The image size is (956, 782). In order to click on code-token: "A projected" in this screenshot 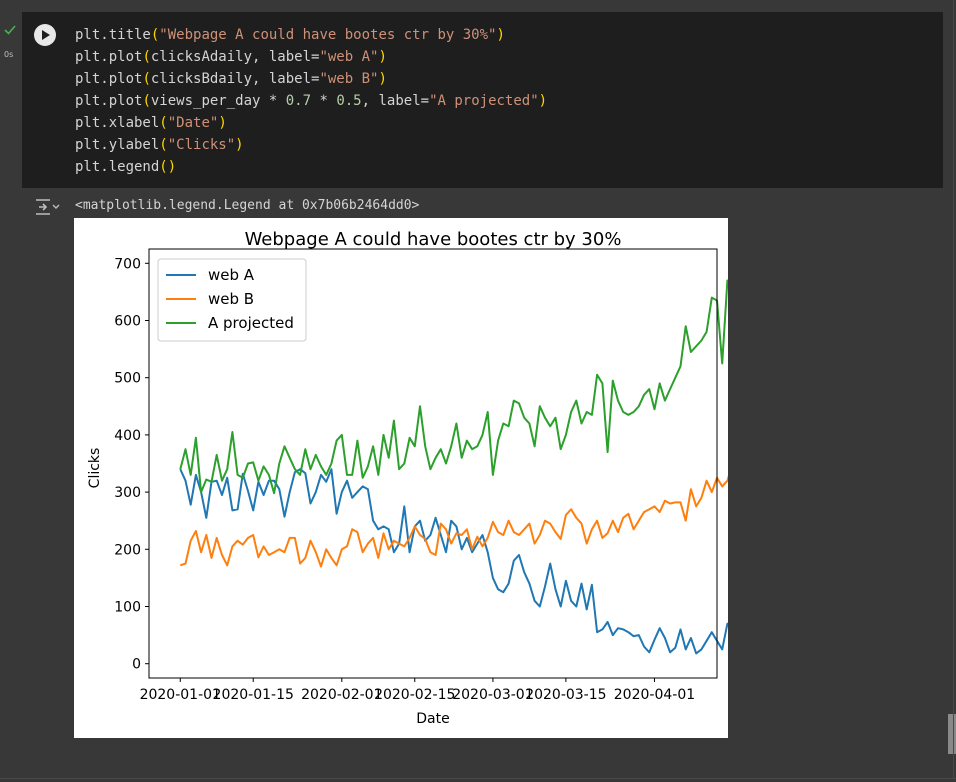, I will do `click(484, 101)`.